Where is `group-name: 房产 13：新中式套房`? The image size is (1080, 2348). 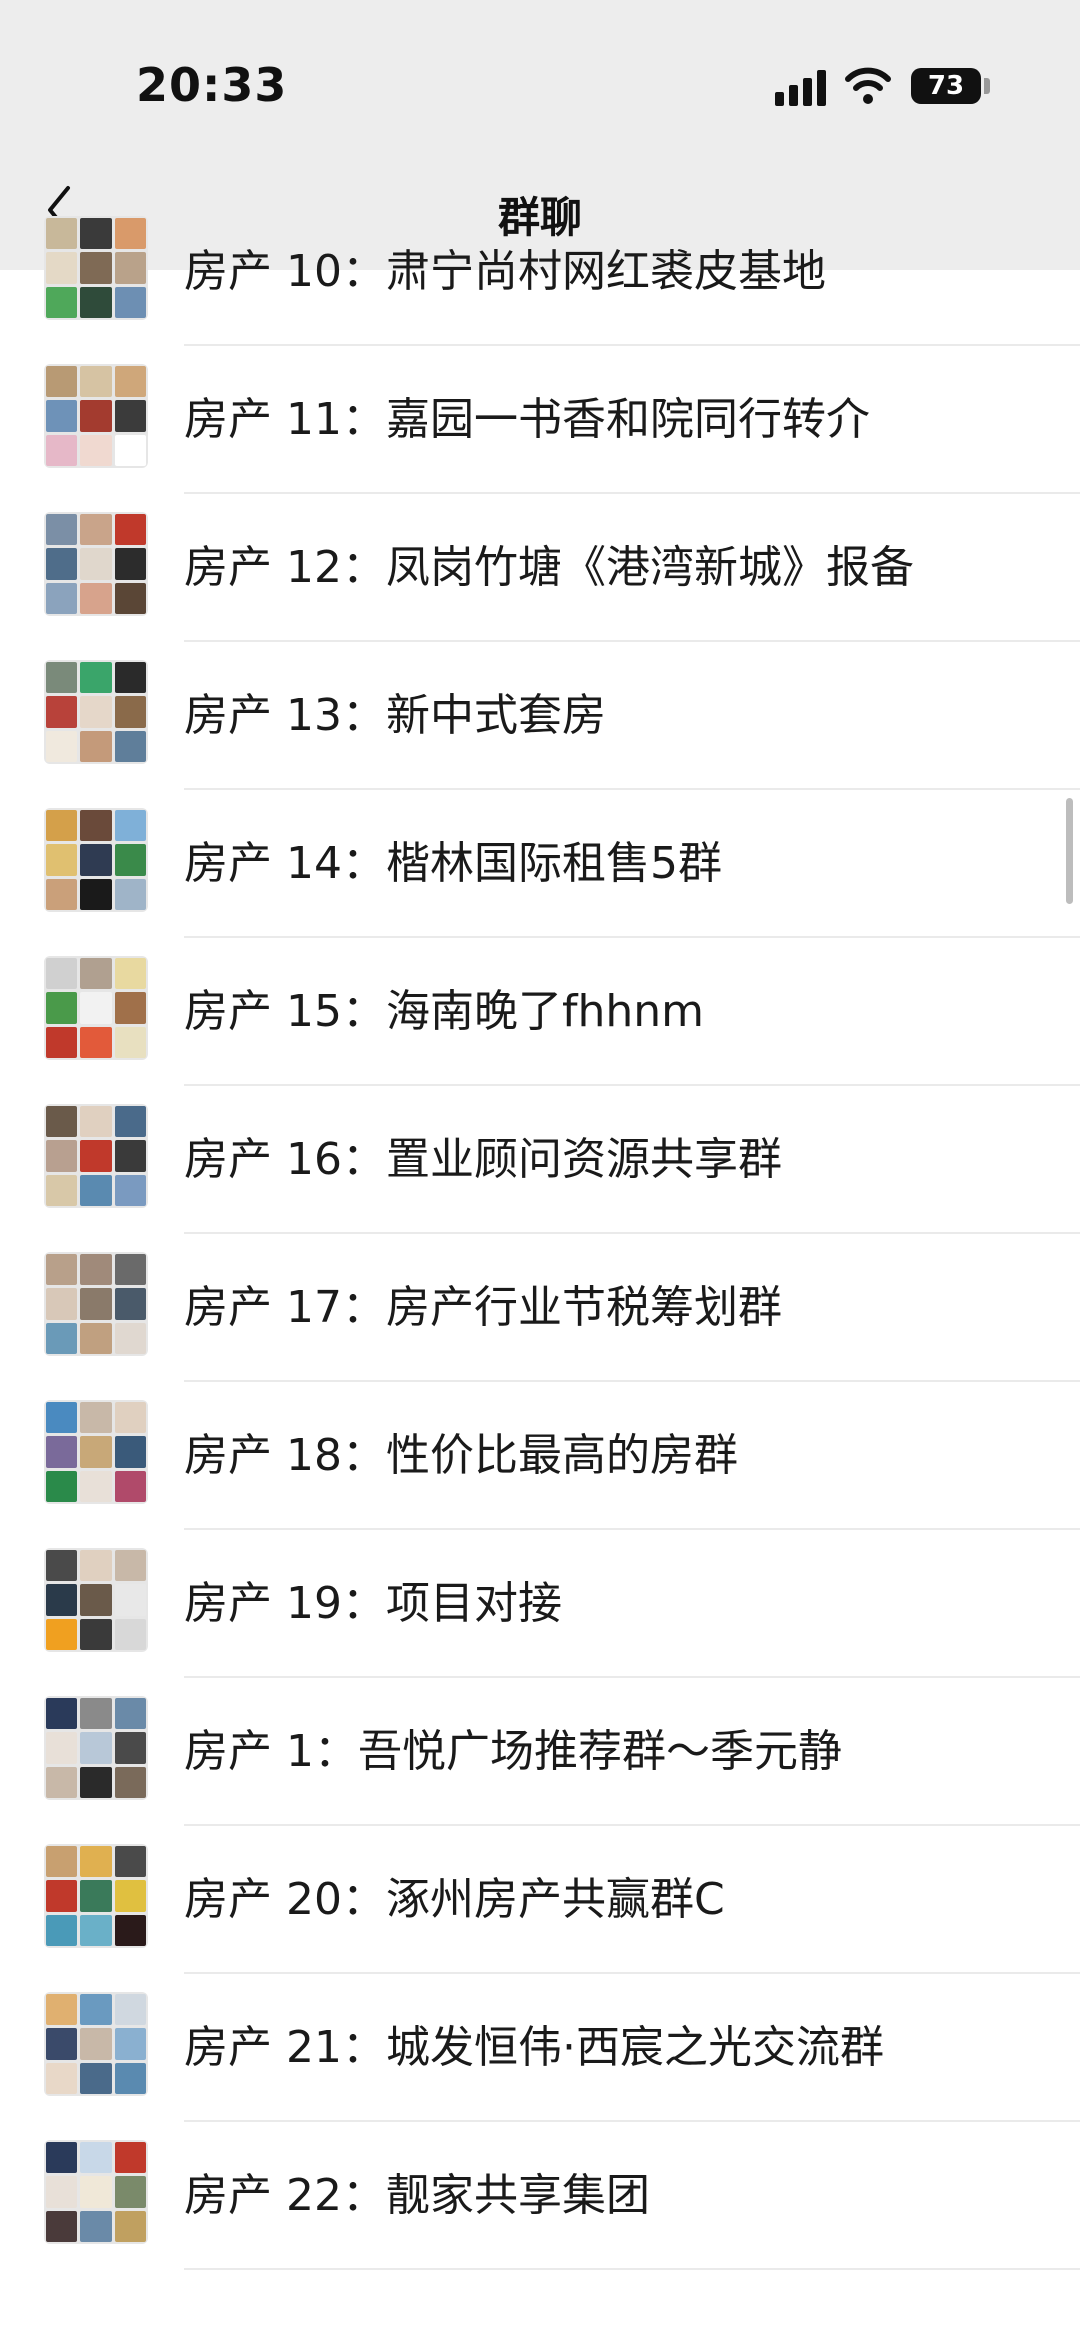
group-name: 房产 13：新中式套房 is located at coordinates (395, 715).